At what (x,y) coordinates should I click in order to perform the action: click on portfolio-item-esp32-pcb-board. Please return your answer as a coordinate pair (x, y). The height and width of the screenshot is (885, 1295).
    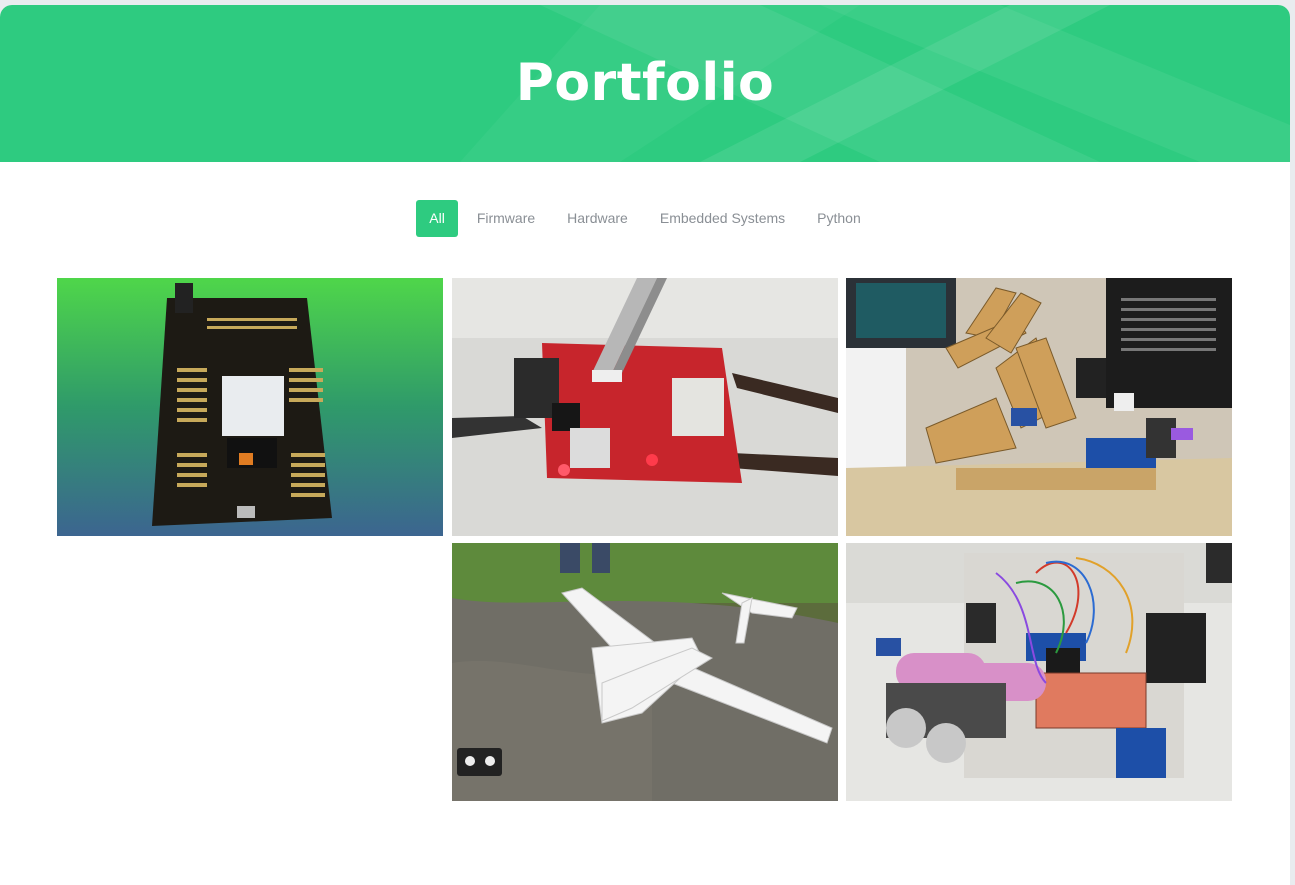
    Looking at the image, I should click on (250, 407).